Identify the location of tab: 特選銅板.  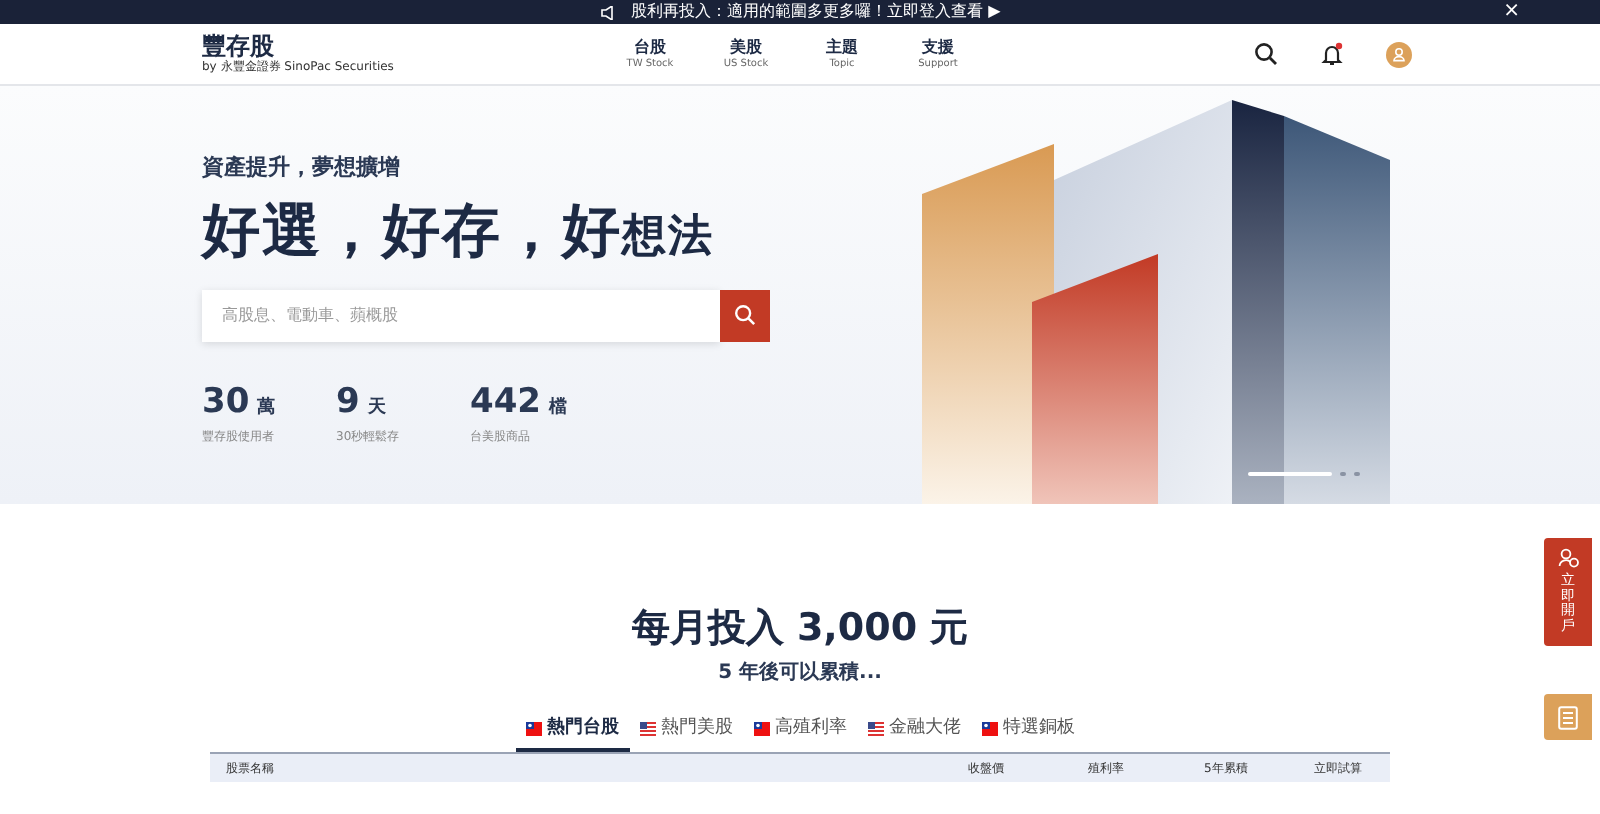
(1028, 731).